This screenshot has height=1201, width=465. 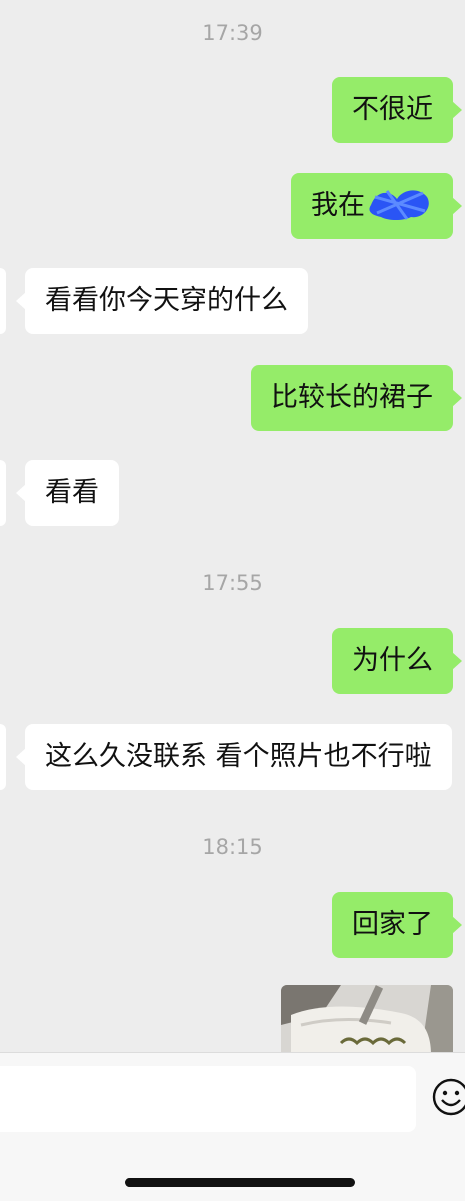 I want to click on message-text: 这么久没联系 看个照片也不行啦, so click(x=238, y=756).